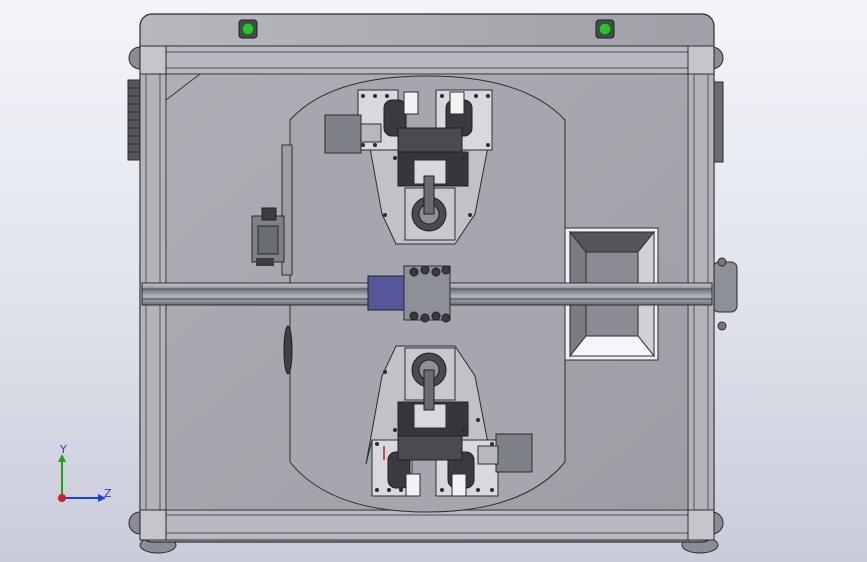  What do you see at coordinates (248, 29) in the screenshot?
I see `left-indicator-light` at bounding box center [248, 29].